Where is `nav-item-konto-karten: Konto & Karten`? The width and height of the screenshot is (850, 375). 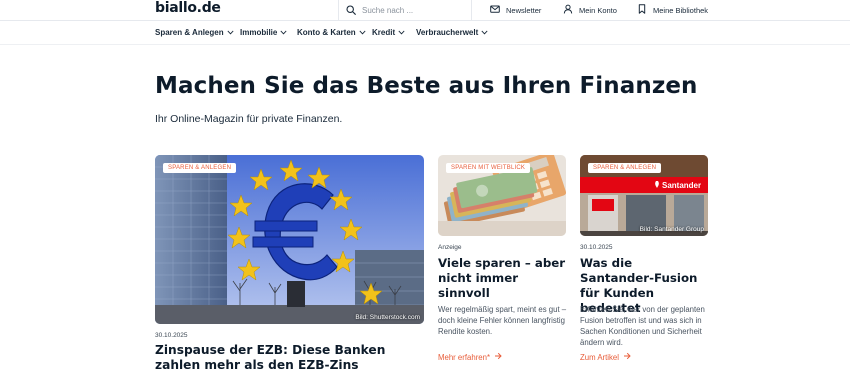
nav-item-konto-karten: Konto & Karten is located at coordinates (331, 32).